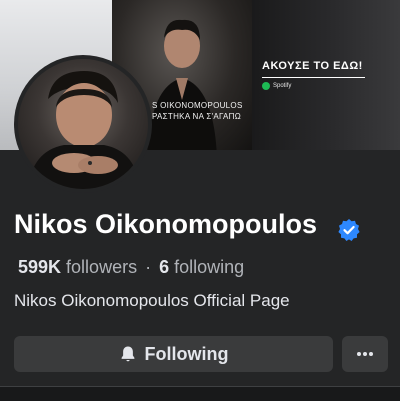 The image size is (400, 401). What do you see at coordinates (84, 130) in the screenshot?
I see `avatar-figure` at bounding box center [84, 130].